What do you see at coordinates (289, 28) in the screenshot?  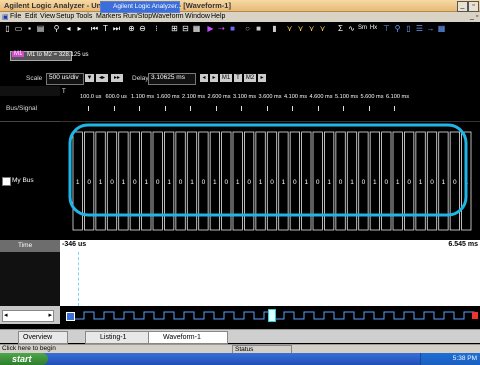 I see `signal-icon-1: ⋎` at bounding box center [289, 28].